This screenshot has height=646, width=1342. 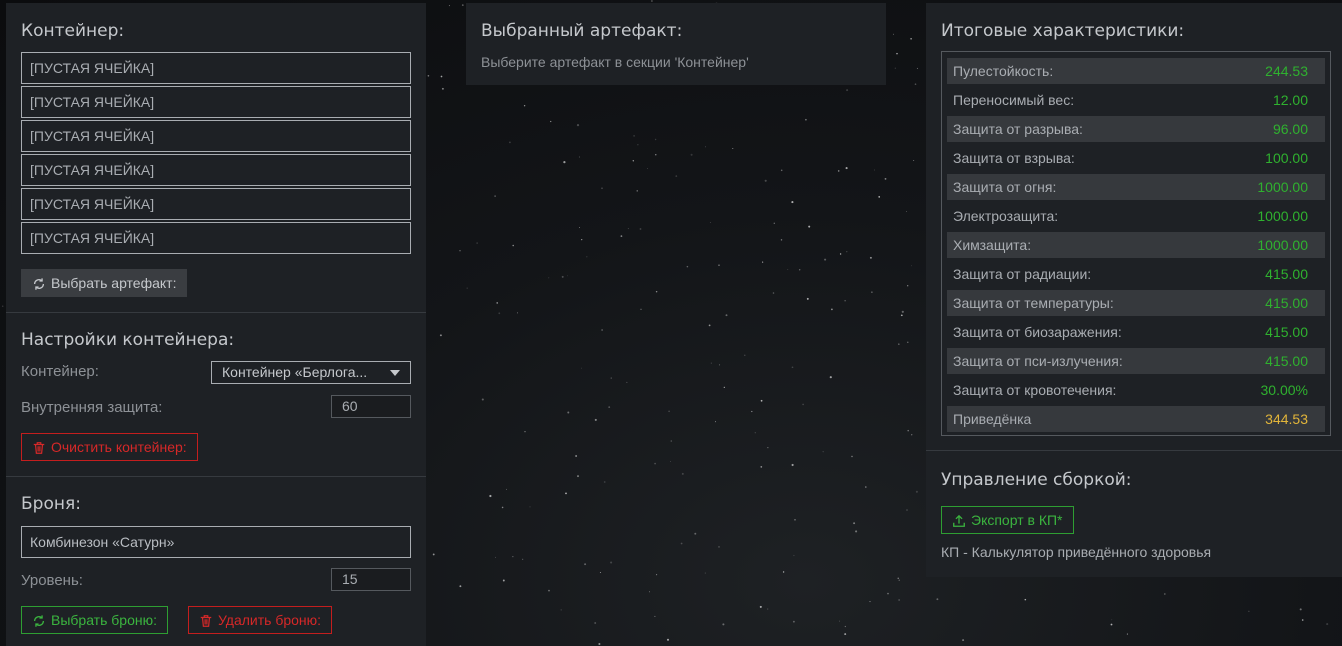 I want to click on container-slot-5: [ПУСТАЯ ЯЧЕЙКА], so click(x=216, y=204).